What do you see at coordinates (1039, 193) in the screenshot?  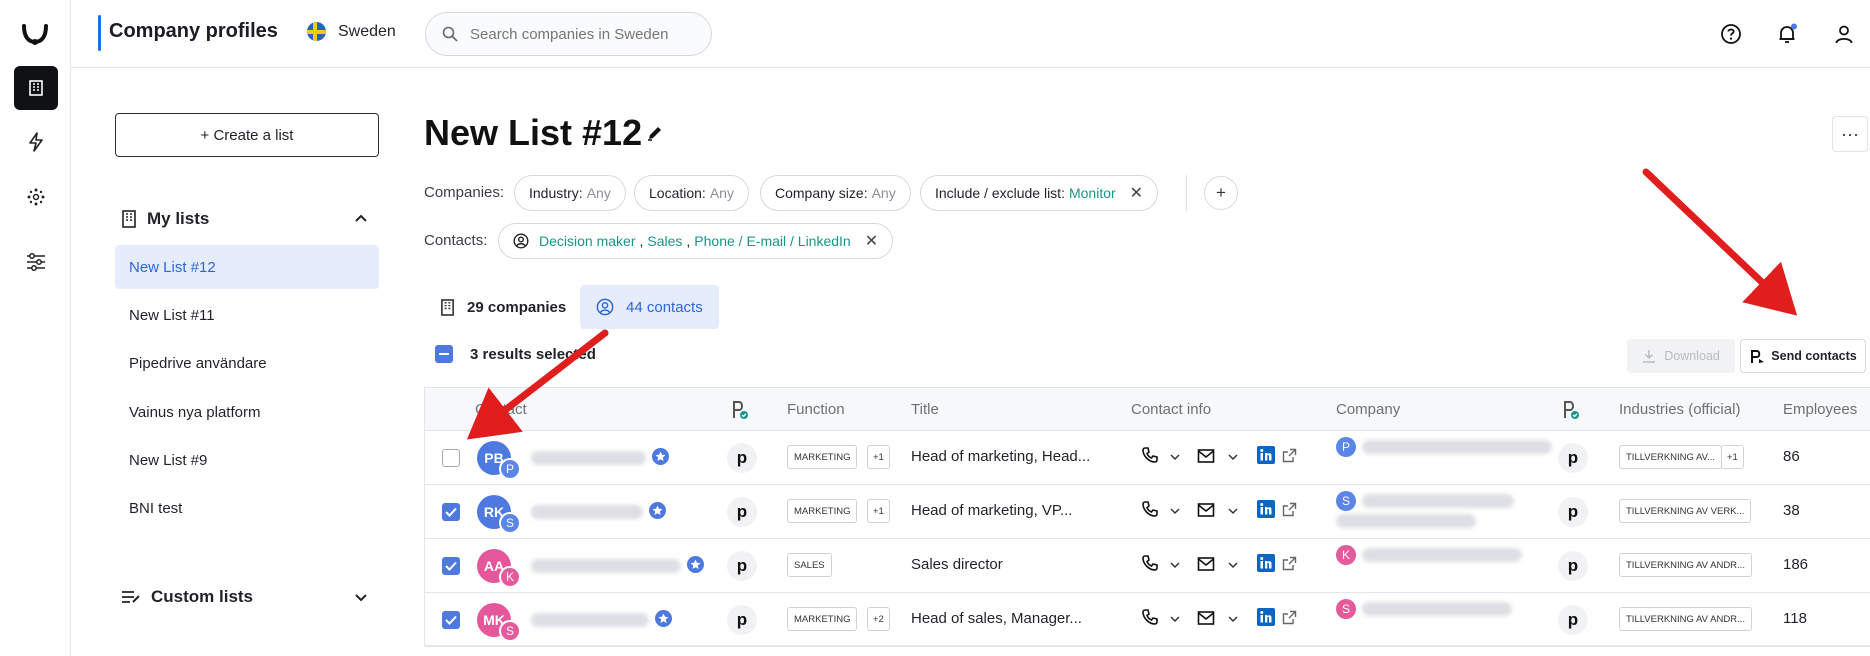 I see `include-list-filter-chip: Include / exclude list: Monitor ✕` at bounding box center [1039, 193].